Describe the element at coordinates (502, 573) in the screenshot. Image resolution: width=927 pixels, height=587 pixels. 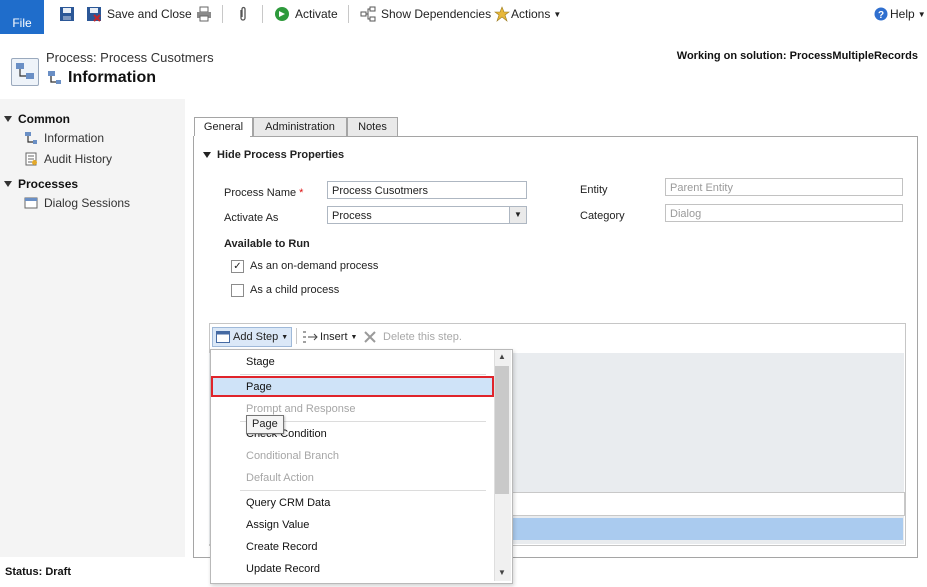
I see `scroll-down-arrow-icon: ▼` at that location.